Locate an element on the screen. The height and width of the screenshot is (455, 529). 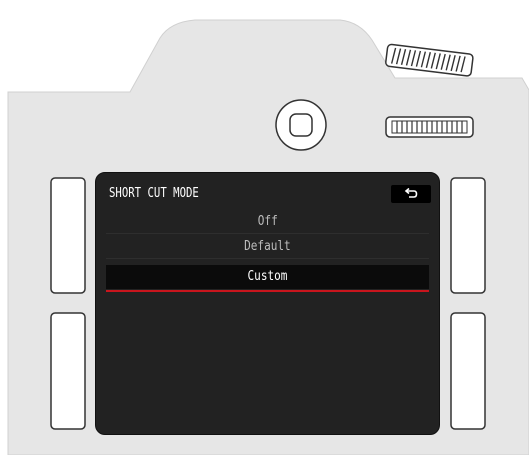
selection-underline is located at coordinates (267, 291).